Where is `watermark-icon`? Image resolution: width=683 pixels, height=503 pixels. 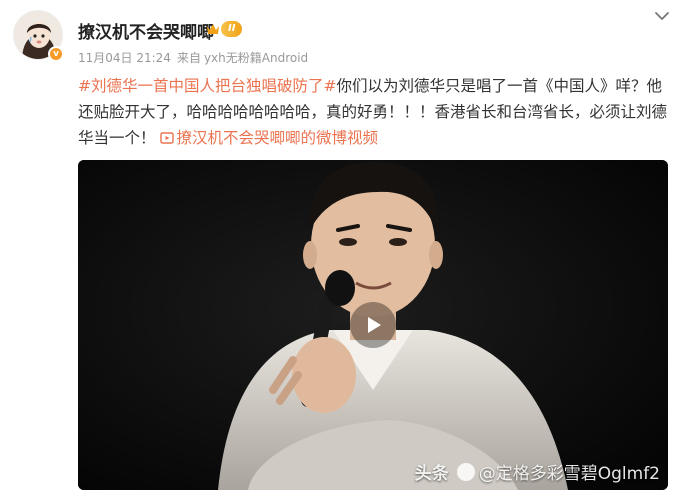 watermark-icon is located at coordinates (465, 471).